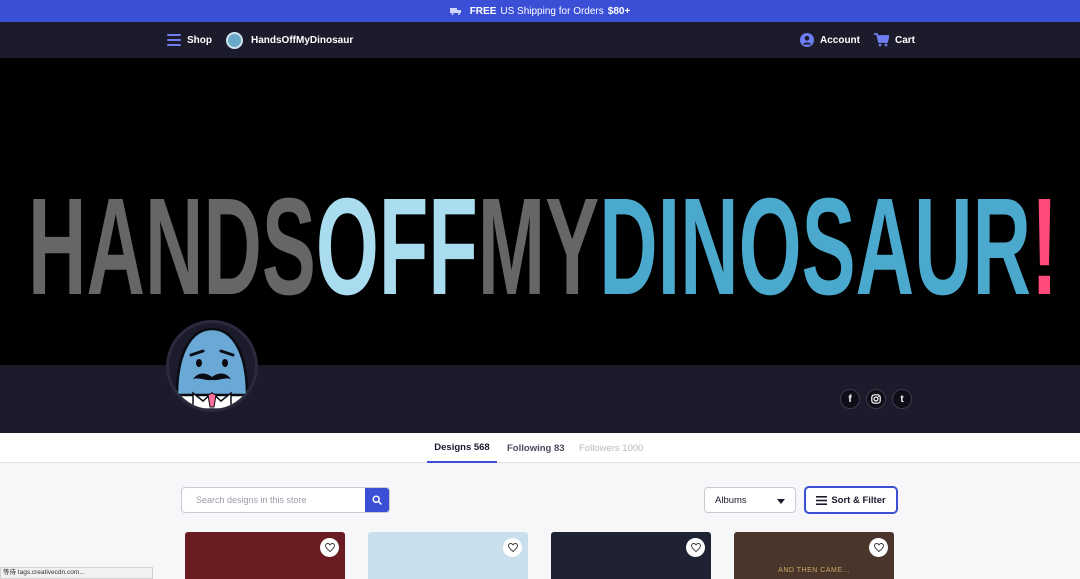 The height and width of the screenshot is (579, 1080). Describe the element at coordinates (807, 40) in the screenshot. I see `account-icon` at that location.